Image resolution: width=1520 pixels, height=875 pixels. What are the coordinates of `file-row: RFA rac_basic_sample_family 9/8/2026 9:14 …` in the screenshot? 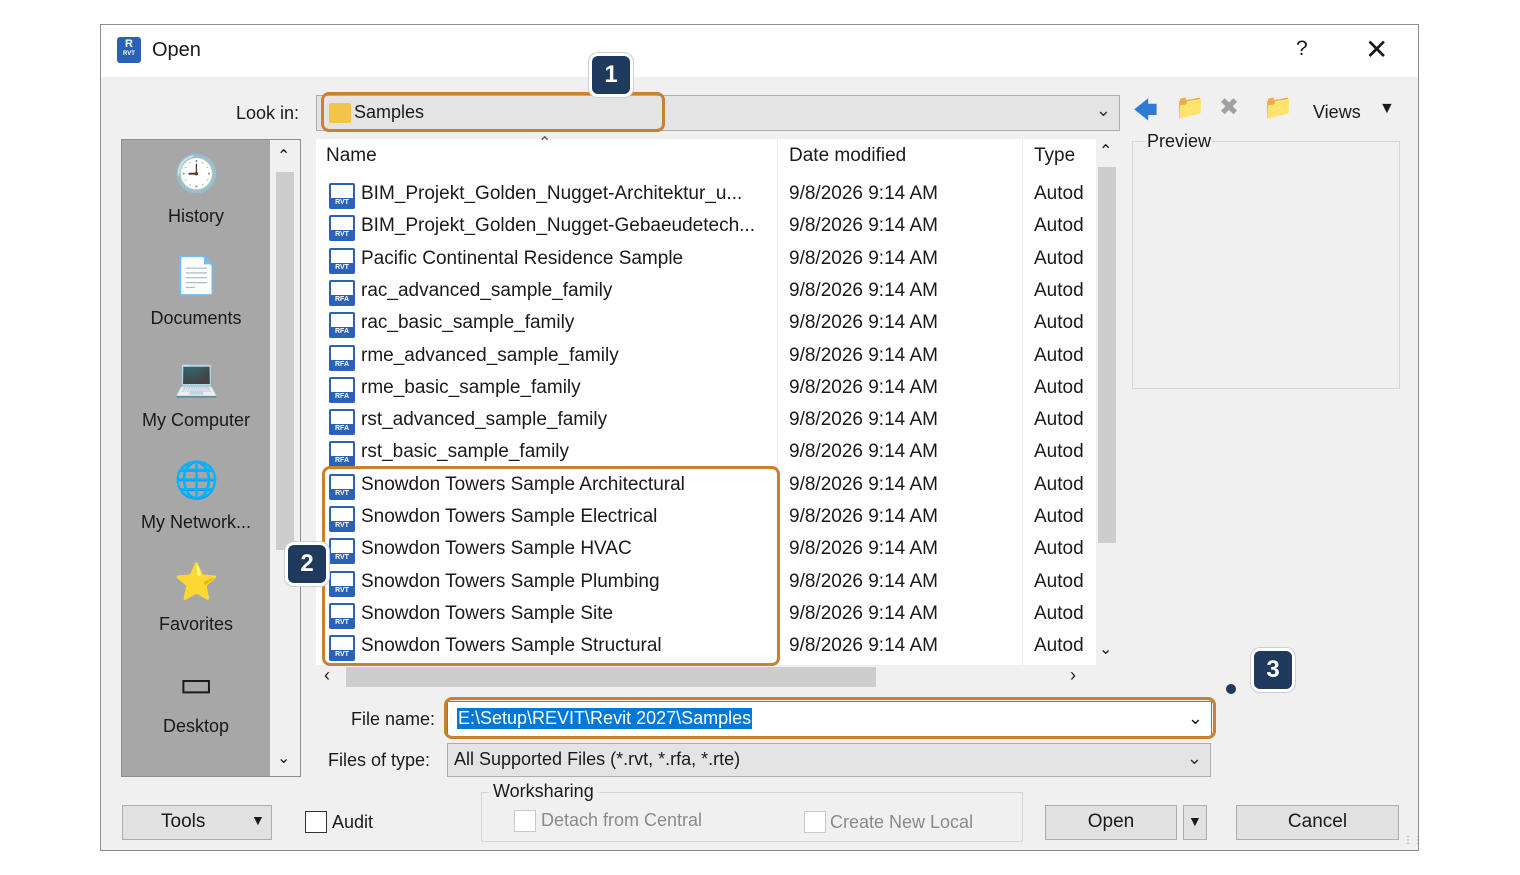 It's located at (717, 324).